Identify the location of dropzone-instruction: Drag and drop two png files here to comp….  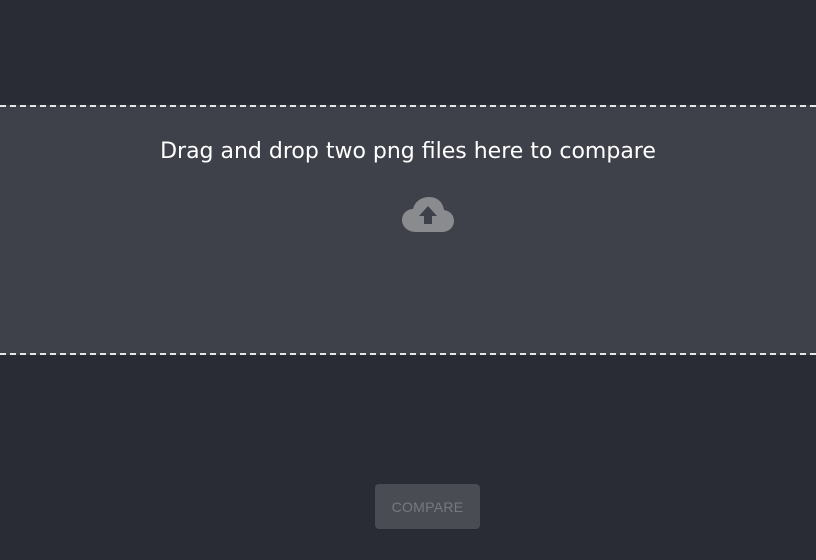
(408, 151).